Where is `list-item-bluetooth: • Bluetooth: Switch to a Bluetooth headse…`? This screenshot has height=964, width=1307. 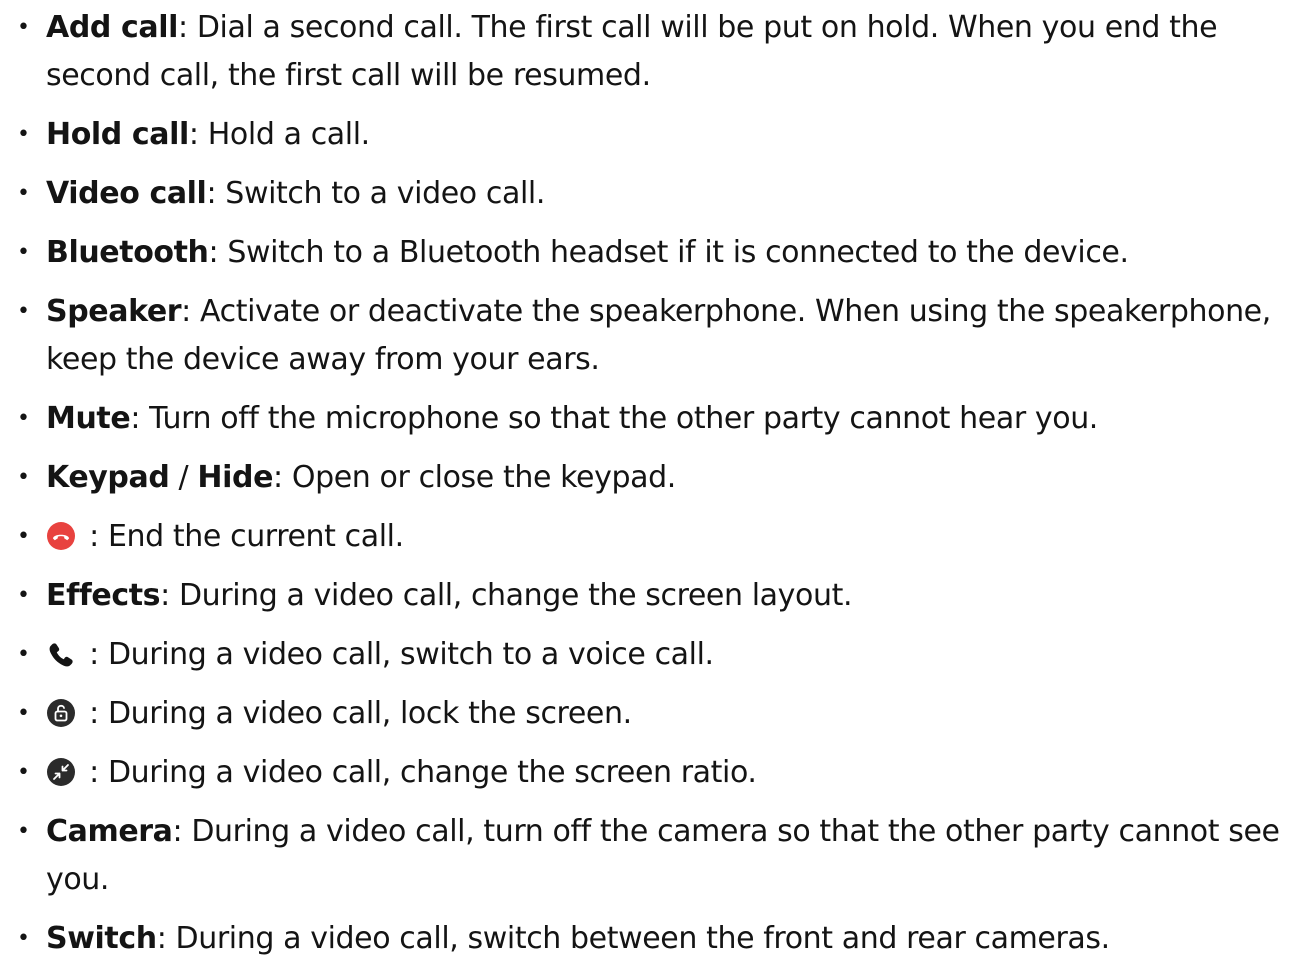 list-item-bluetooth: • Bluetooth: Switch to a Bluetooth headse… is located at coordinates (653, 253).